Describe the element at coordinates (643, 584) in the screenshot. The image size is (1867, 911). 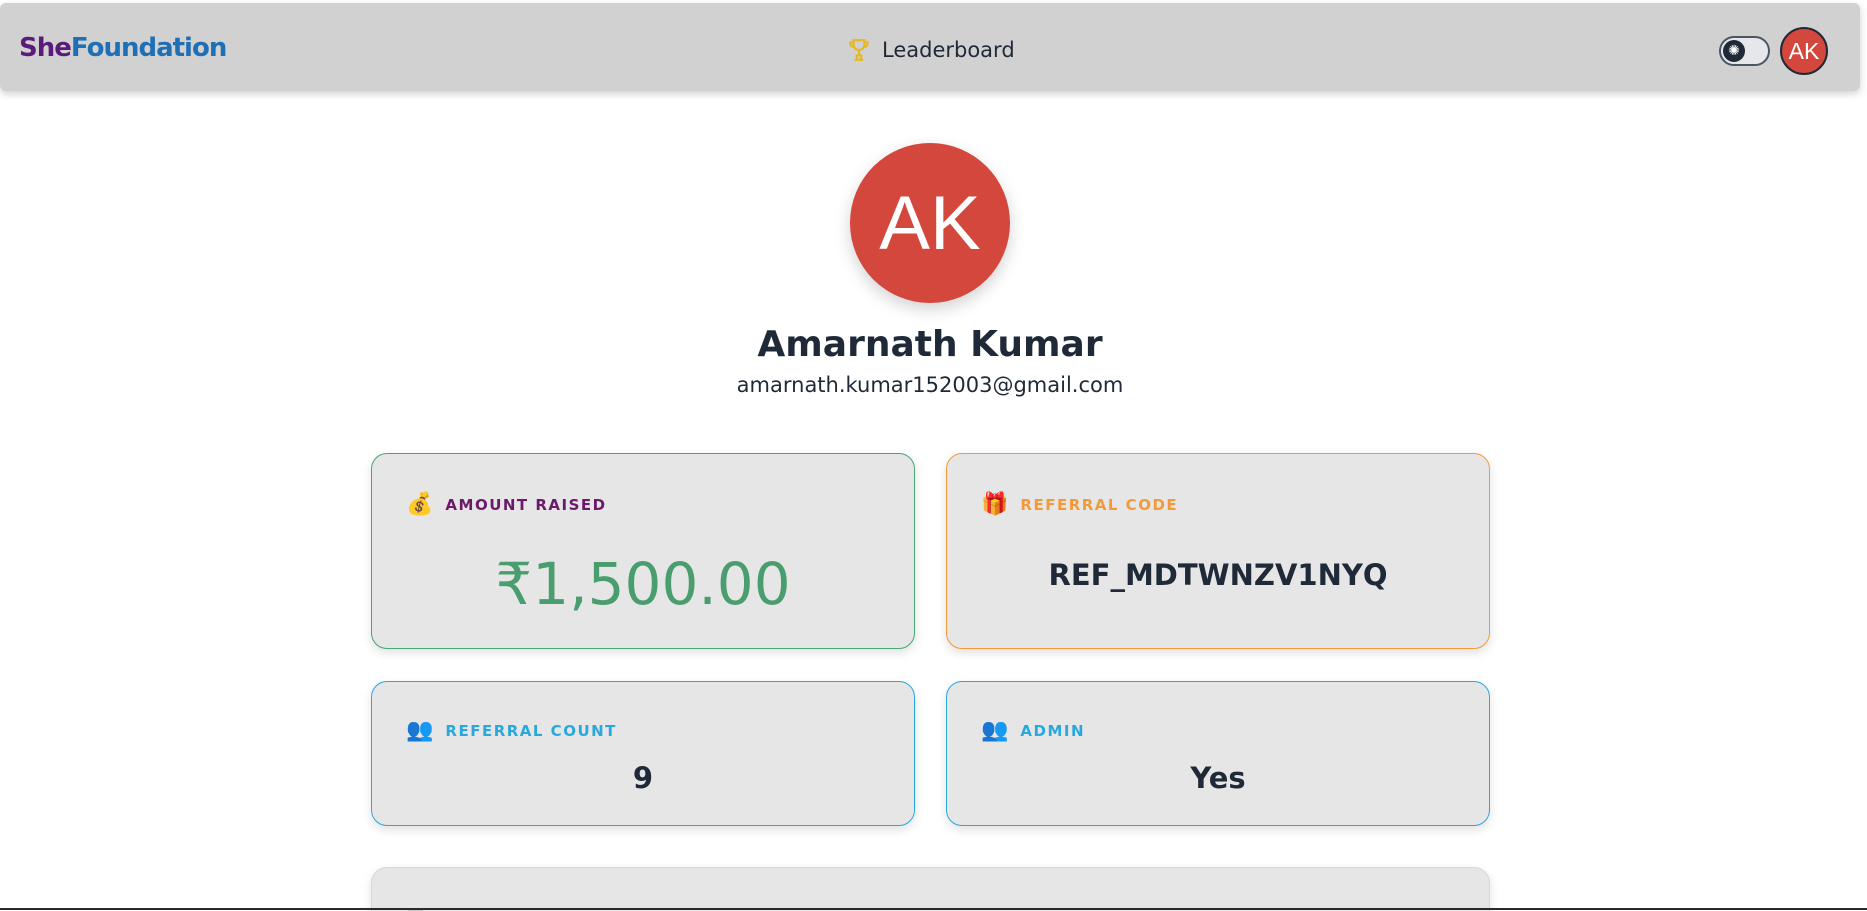
I see `amount-raised-value: ₹1,500.00` at that location.